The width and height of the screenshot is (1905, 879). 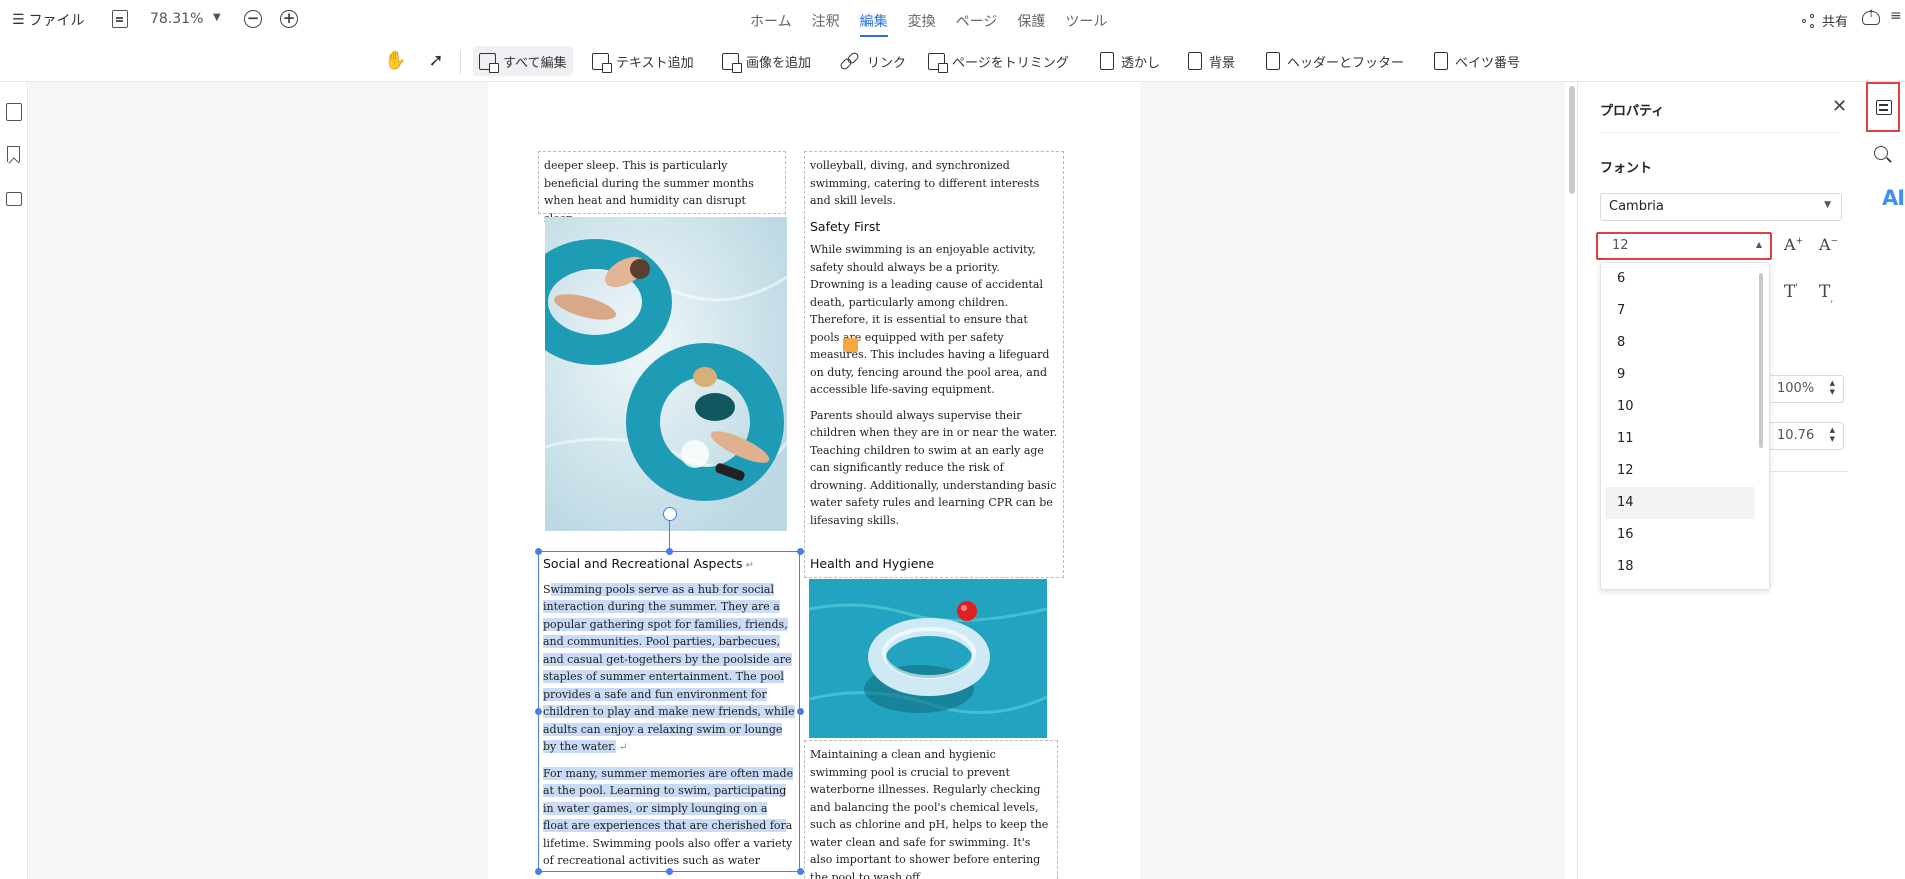 What do you see at coordinates (1685, 535) in the screenshot?
I see `size-option: 16` at bounding box center [1685, 535].